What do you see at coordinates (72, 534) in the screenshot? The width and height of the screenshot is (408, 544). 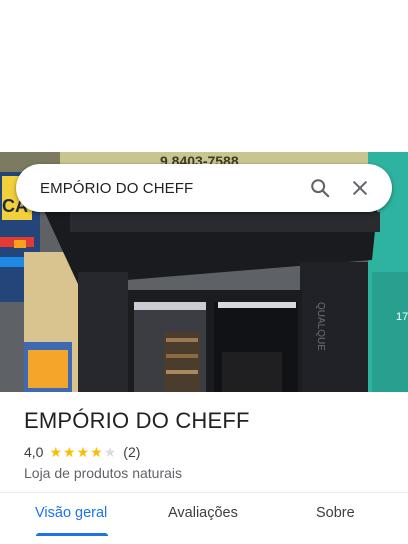 I see `active-tab-indicator` at bounding box center [72, 534].